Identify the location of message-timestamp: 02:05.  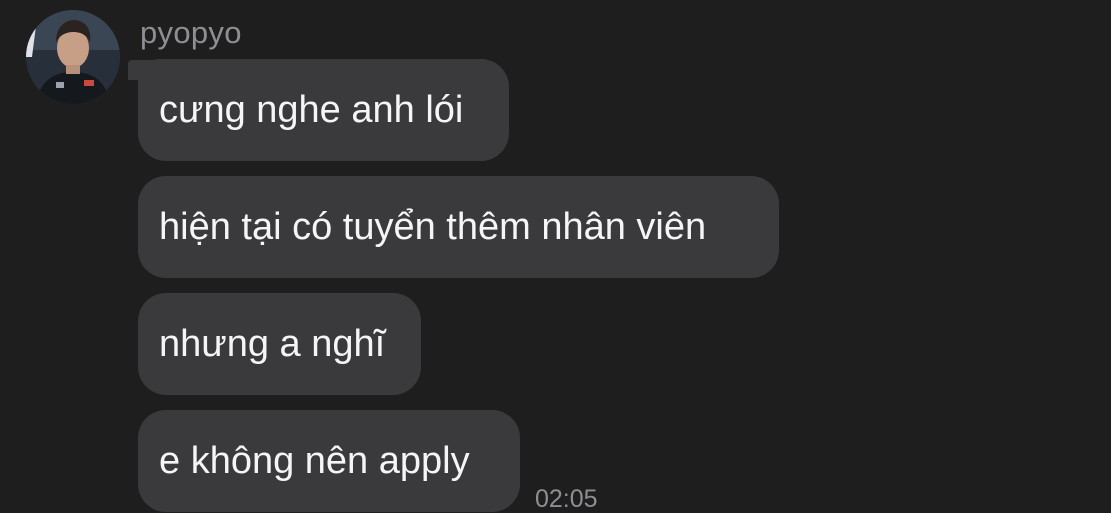
(566, 499).